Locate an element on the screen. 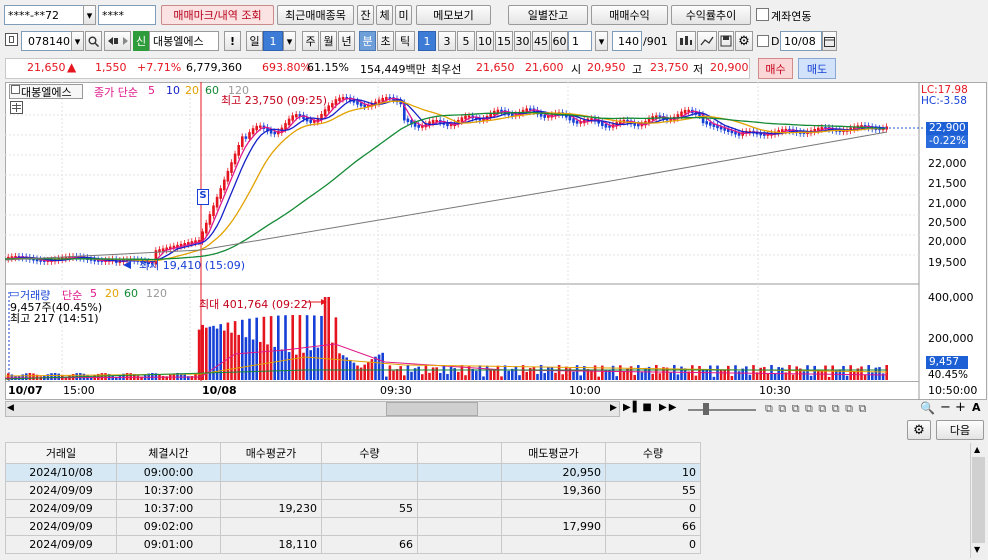  scroll-right-icon: ▶ is located at coordinates (613, 408).